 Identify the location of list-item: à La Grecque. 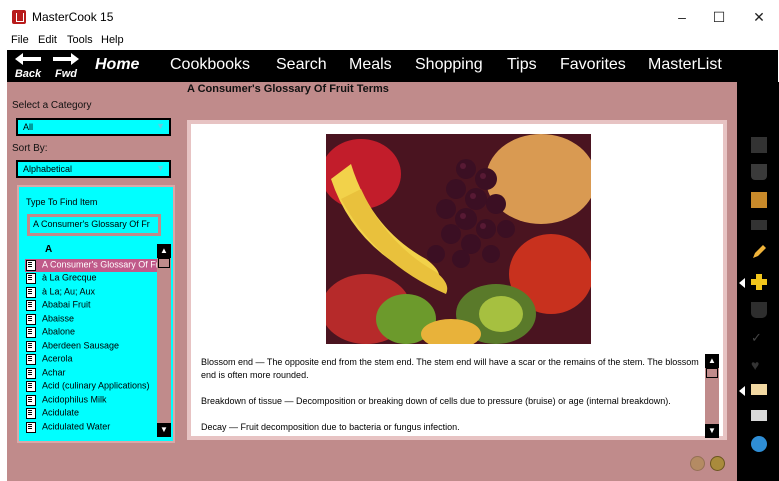
(91, 278).